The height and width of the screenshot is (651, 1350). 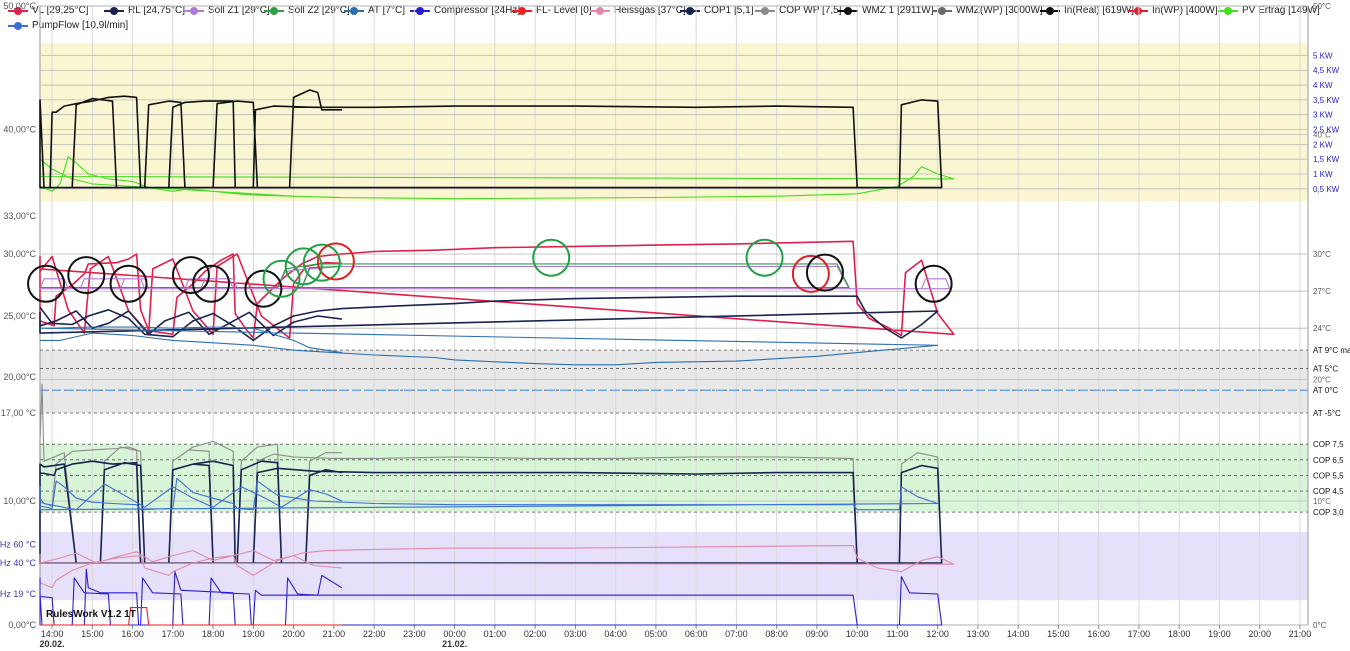 What do you see at coordinates (19, 216) in the screenshot?
I see `left-axis-label: 33,00°C` at bounding box center [19, 216].